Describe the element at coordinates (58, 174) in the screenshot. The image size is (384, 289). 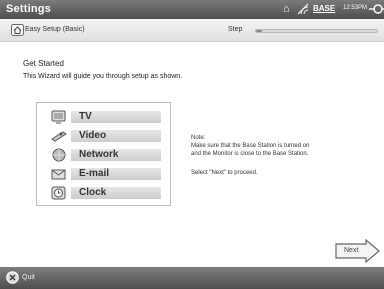
I see `email-icon` at that location.